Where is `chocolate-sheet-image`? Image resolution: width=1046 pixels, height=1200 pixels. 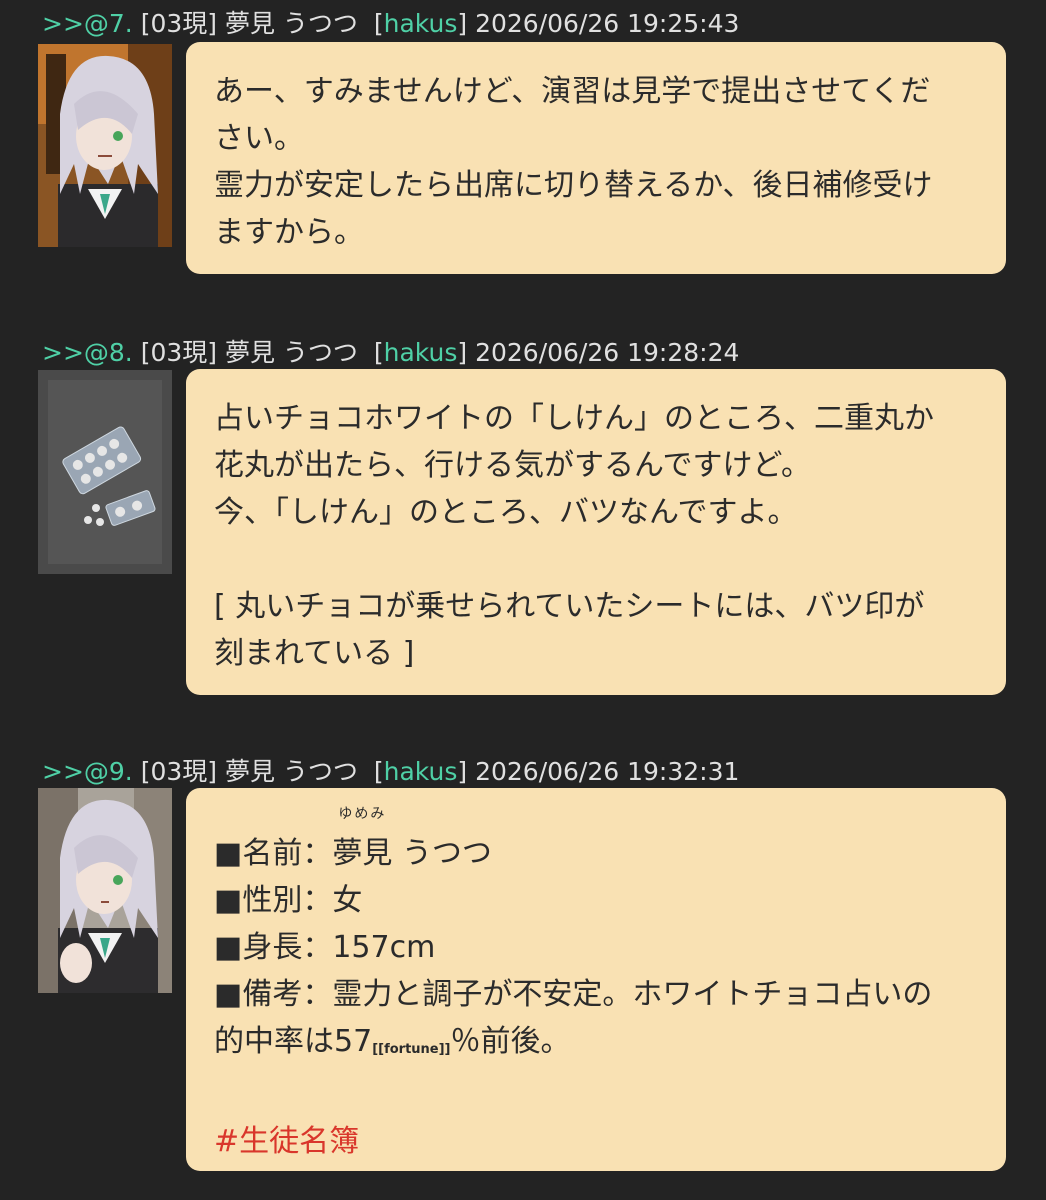 chocolate-sheet-image is located at coordinates (105, 472).